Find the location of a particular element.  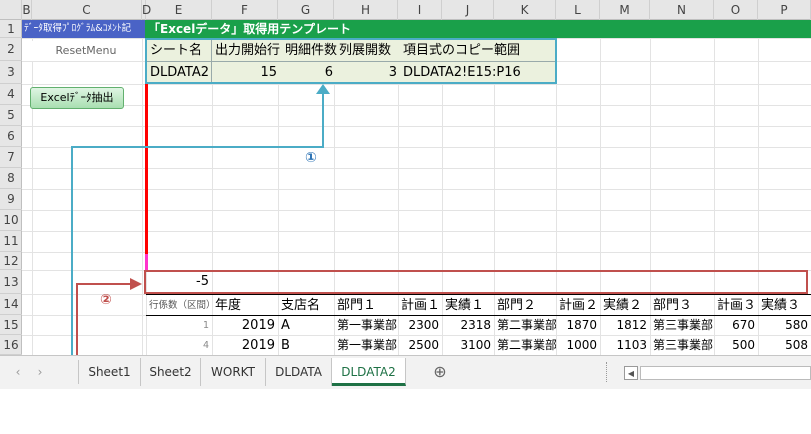

col-header-i: I is located at coordinates (420, 10).